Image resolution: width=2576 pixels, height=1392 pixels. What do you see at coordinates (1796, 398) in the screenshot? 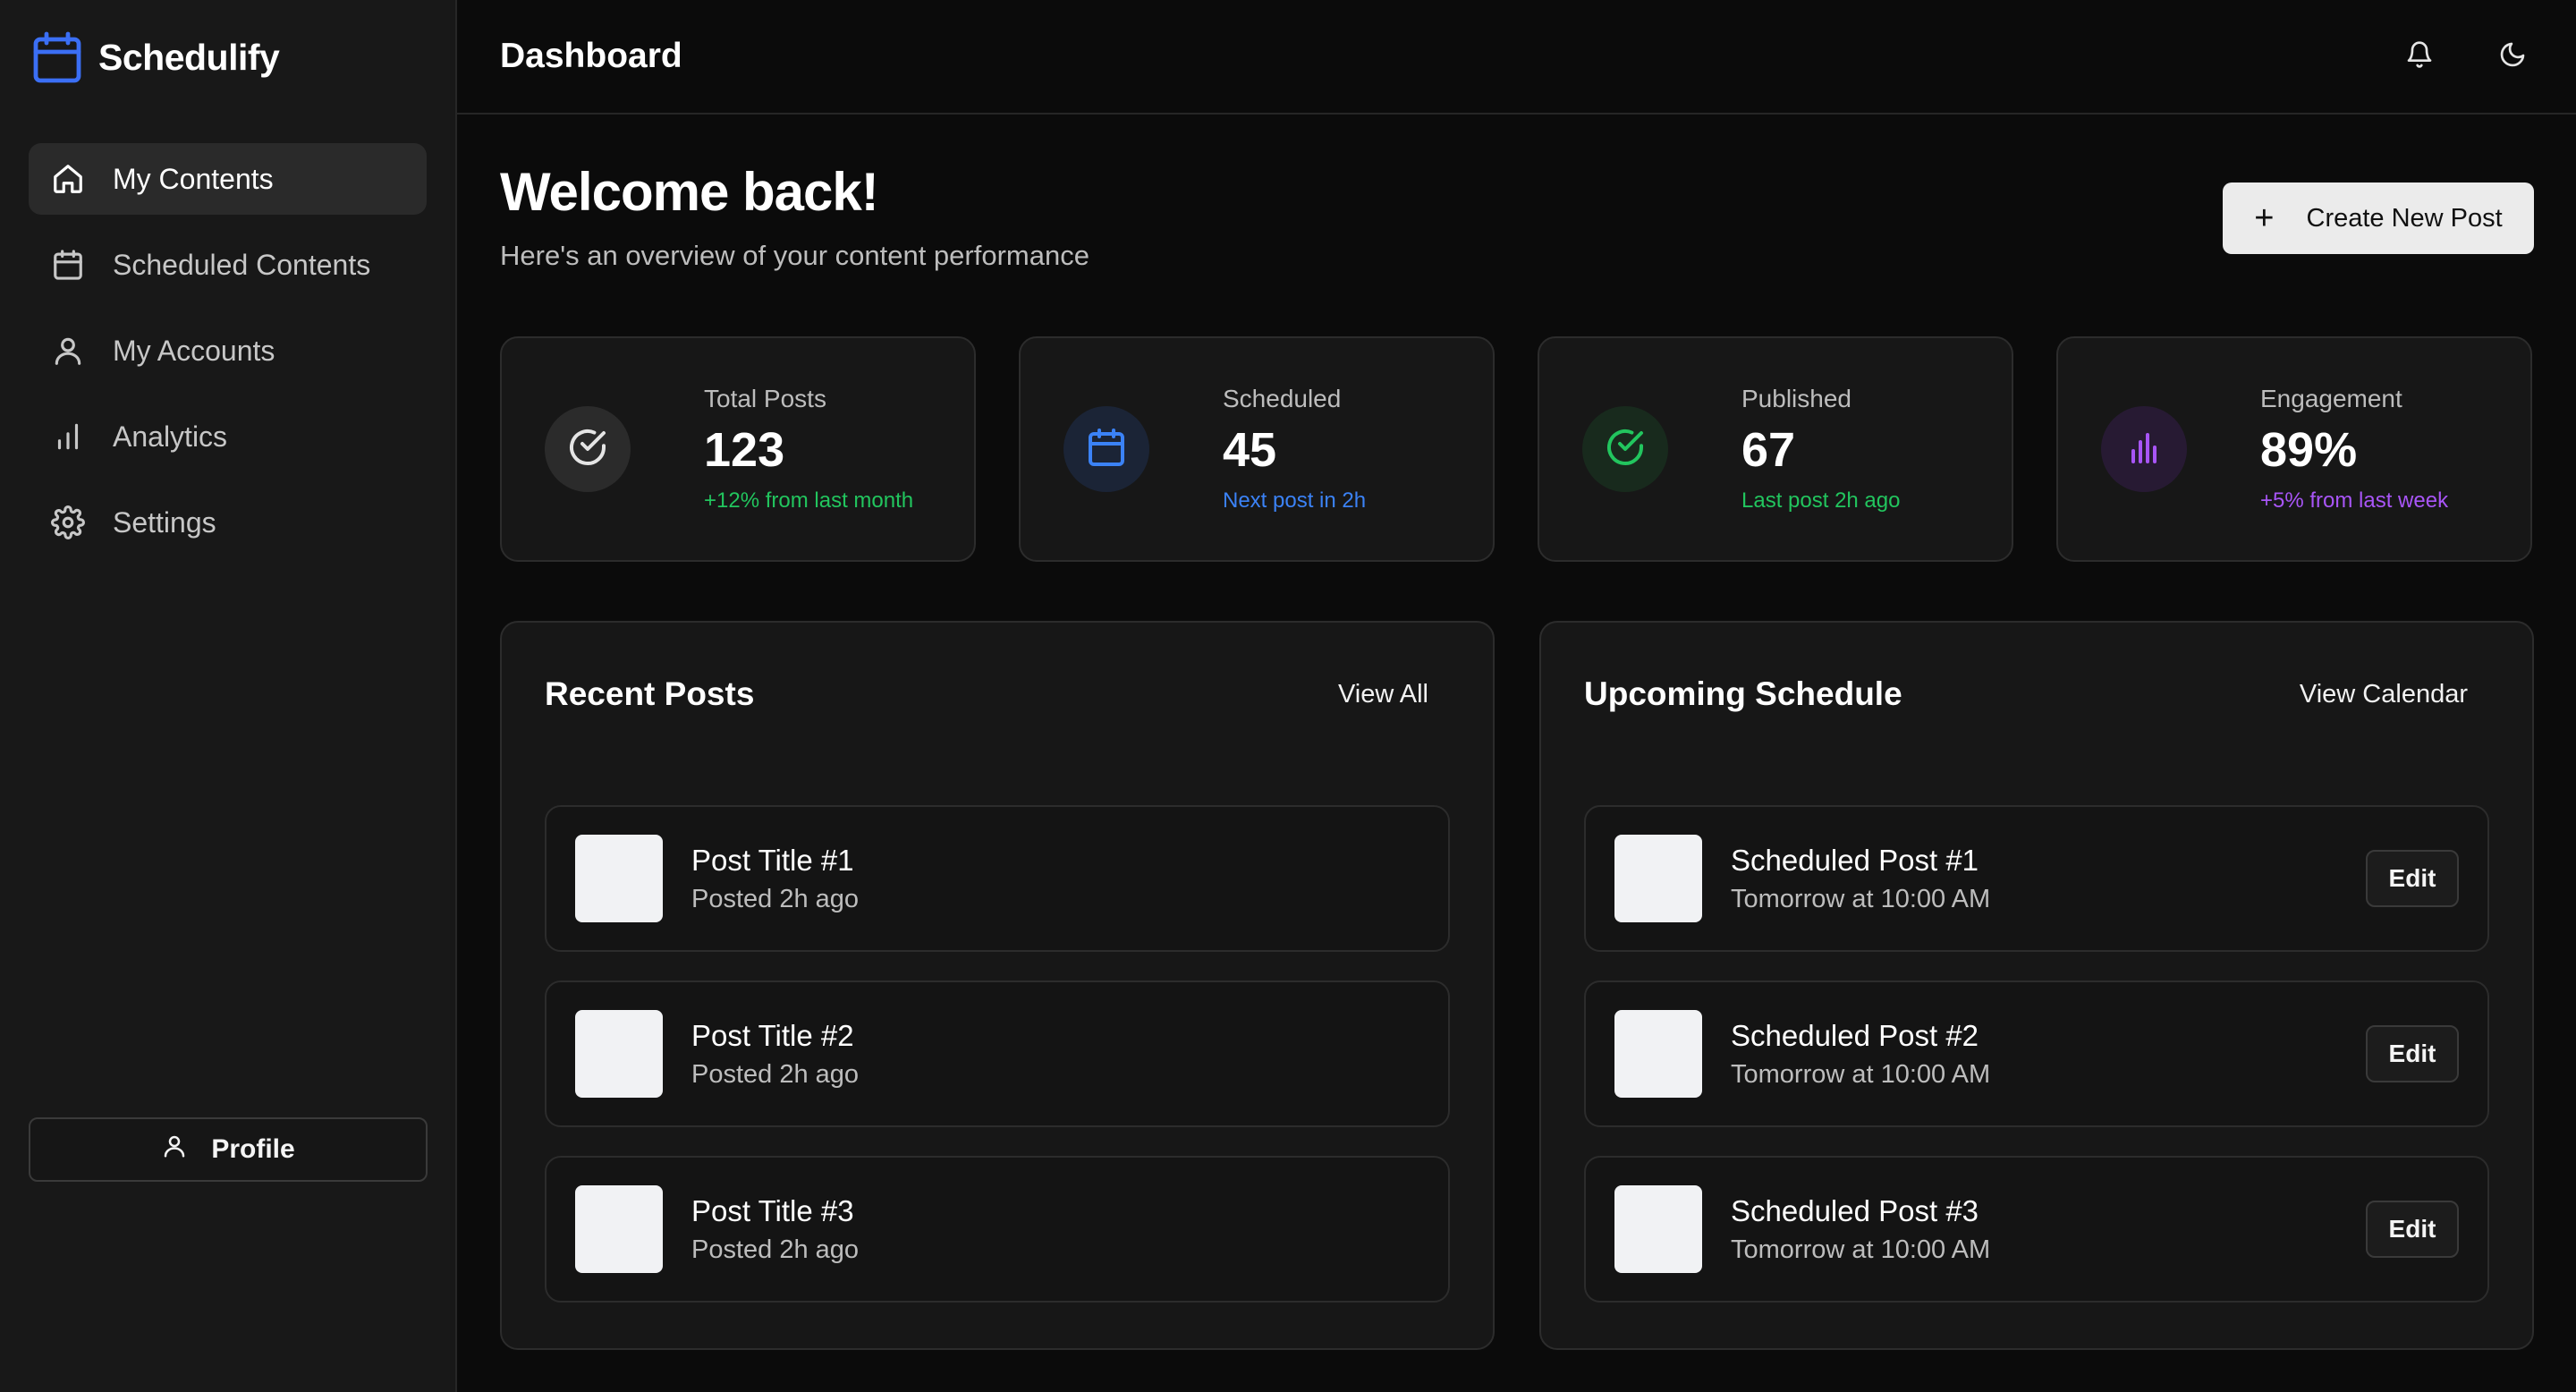
I see `stat-label: Published` at bounding box center [1796, 398].